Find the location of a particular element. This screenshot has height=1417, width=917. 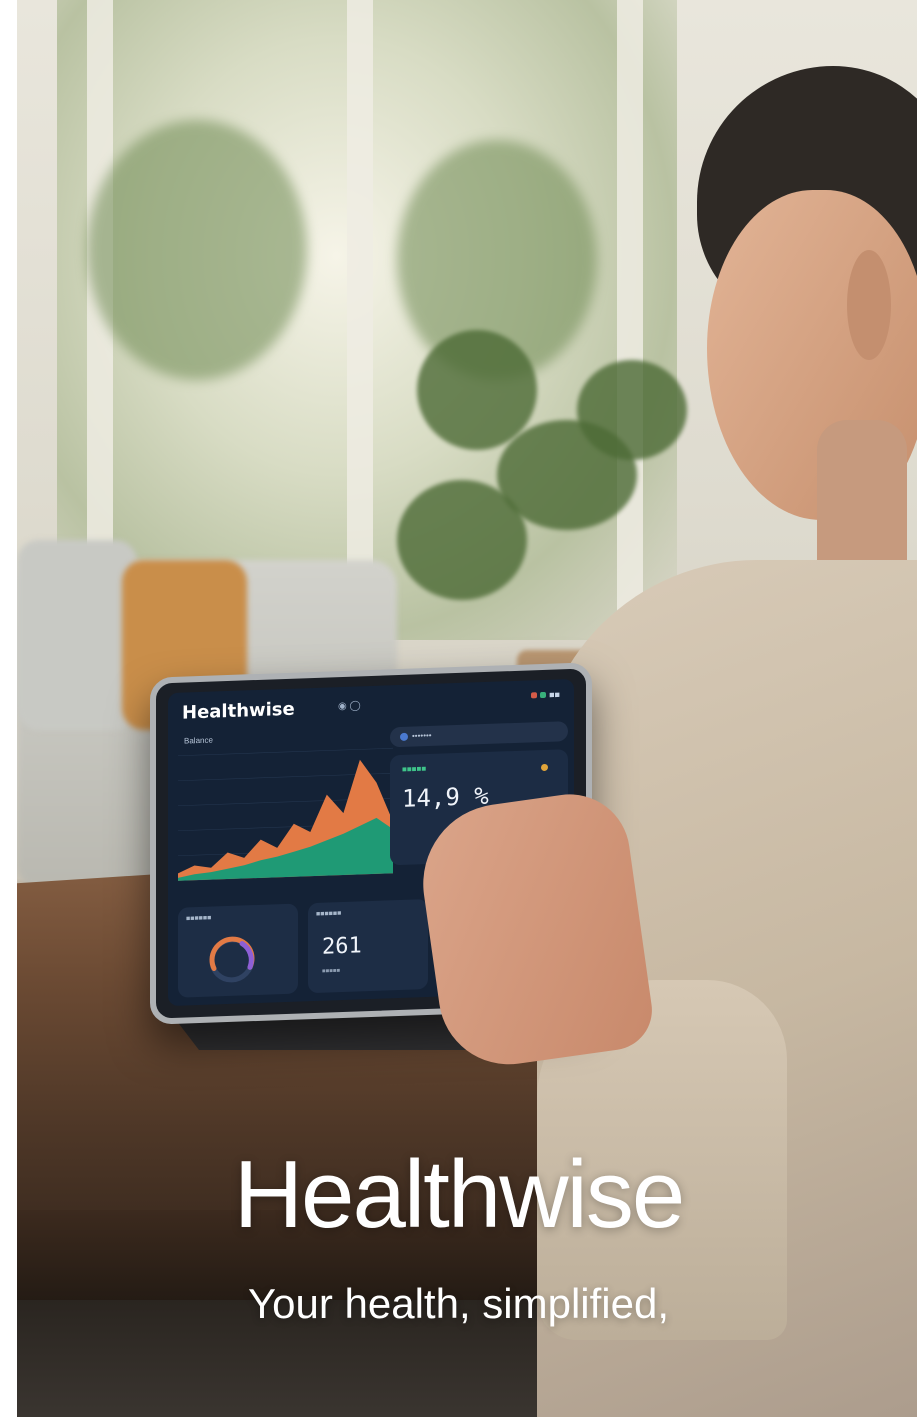

chart-card: Balance is located at coordinates (285, 809).